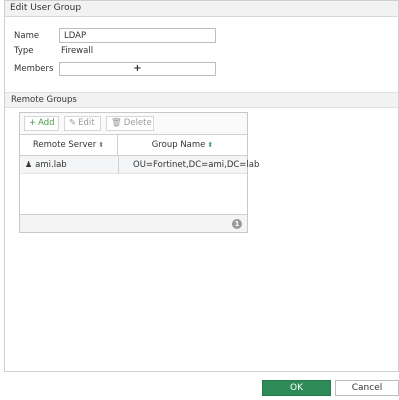 The image size is (399, 400). I want to click on trash-icon: 🗑, so click(116, 123).